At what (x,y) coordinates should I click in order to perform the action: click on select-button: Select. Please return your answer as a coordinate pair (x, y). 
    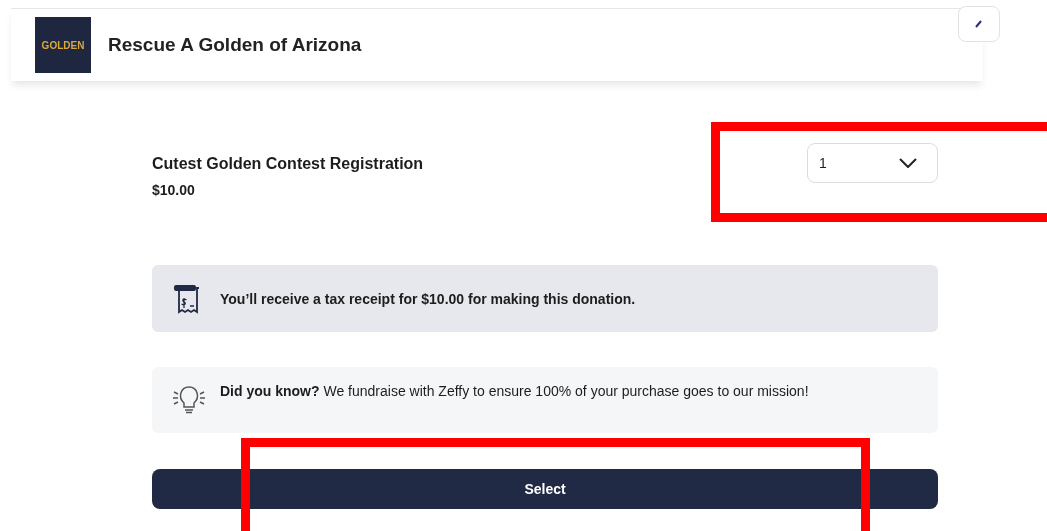
    Looking at the image, I should click on (545, 489).